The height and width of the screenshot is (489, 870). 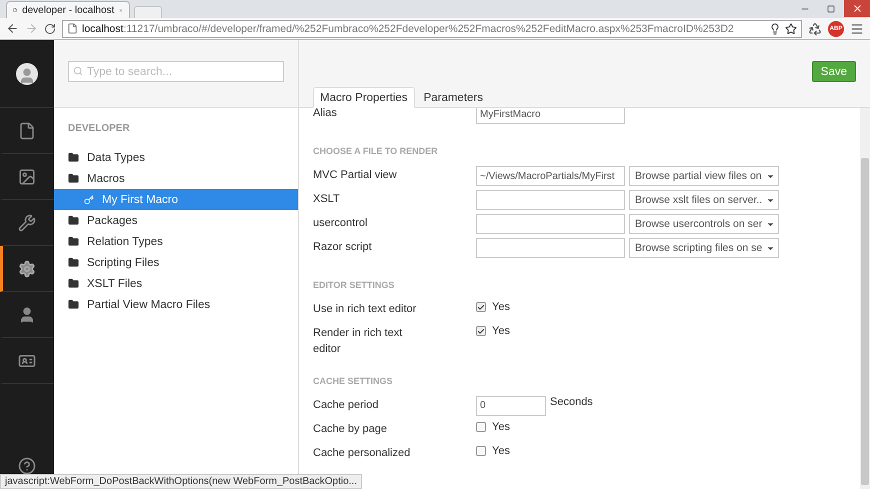 What do you see at coordinates (453, 97) in the screenshot?
I see `tab: Parameters` at bounding box center [453, 97].